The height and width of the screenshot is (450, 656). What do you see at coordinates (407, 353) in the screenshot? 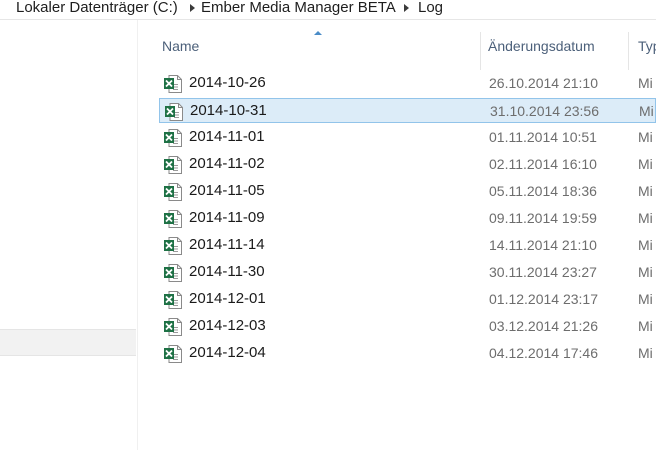
I see `file-row: 2014-12-04 04.12.2014 17:46 Mi` at bounding box center [407, 353].